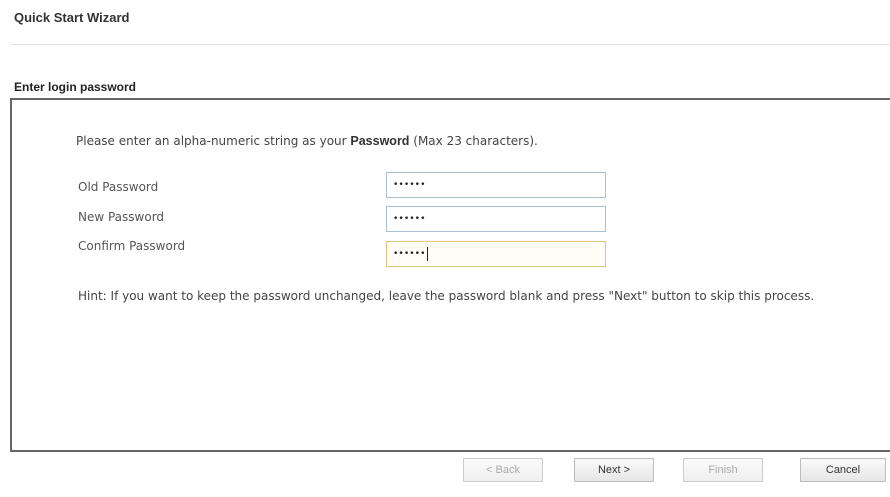  What do you see at coordinates (427, 253) in the screenshot?
I see `text-caret` at bounding box center [427, 253].